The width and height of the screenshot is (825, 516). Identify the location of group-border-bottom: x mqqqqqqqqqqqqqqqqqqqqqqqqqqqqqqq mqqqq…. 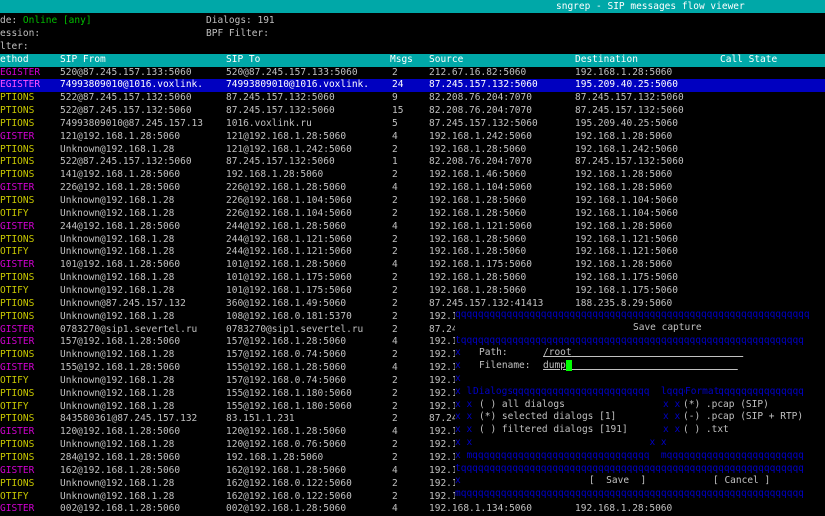
(629, 455).